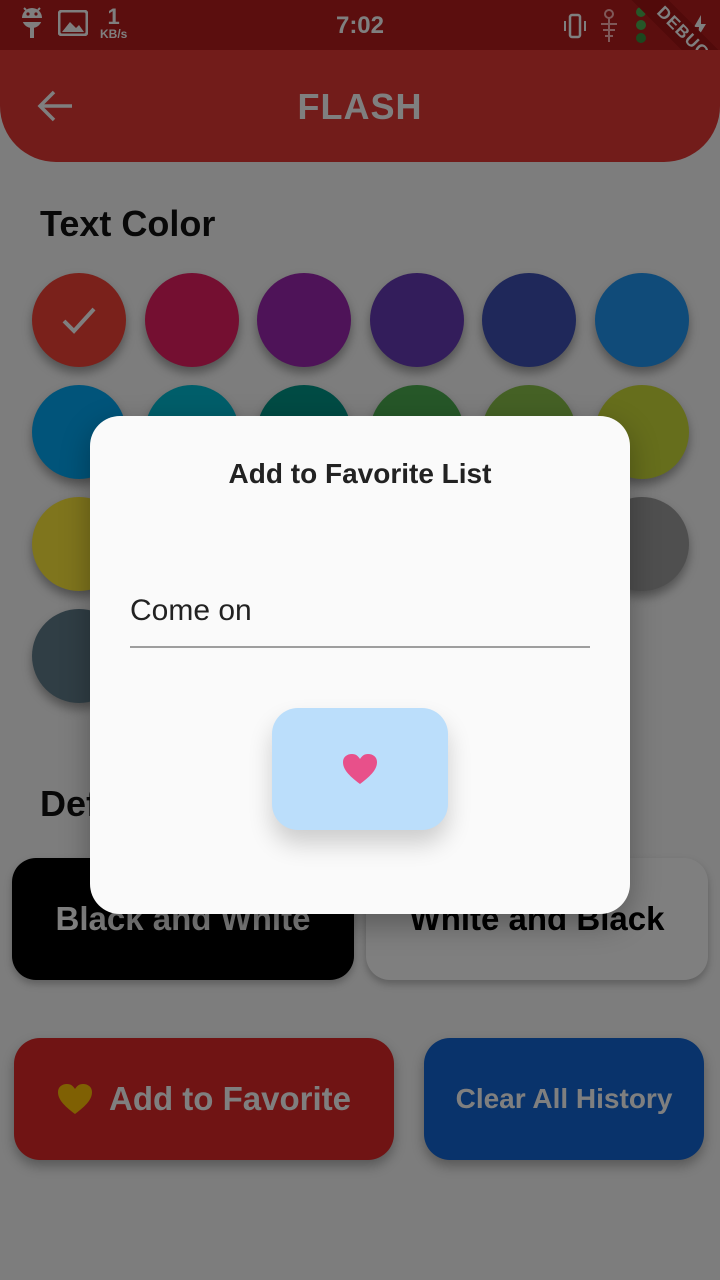 Image resolution: width=720 pixels, height=1280 pixels. What do you see at coordinates (360, 473) in the screenshot?
I see `dialog-title: Add to Favorite List` at bounding box center [360, 473].